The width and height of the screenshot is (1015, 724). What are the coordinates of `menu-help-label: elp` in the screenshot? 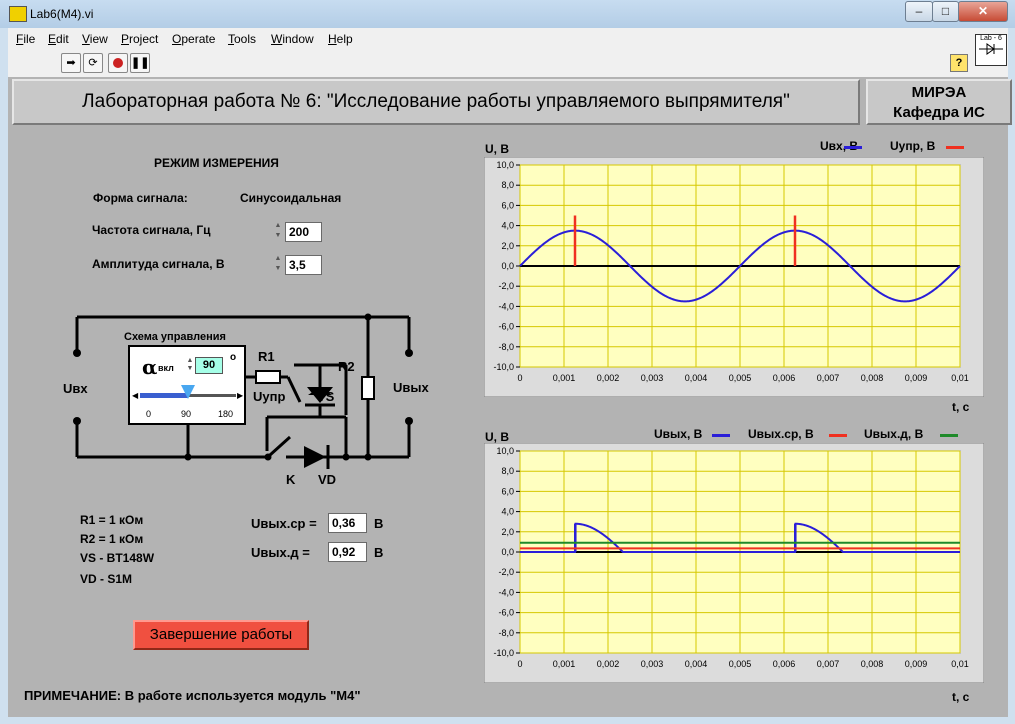 It's located at (344, 39).